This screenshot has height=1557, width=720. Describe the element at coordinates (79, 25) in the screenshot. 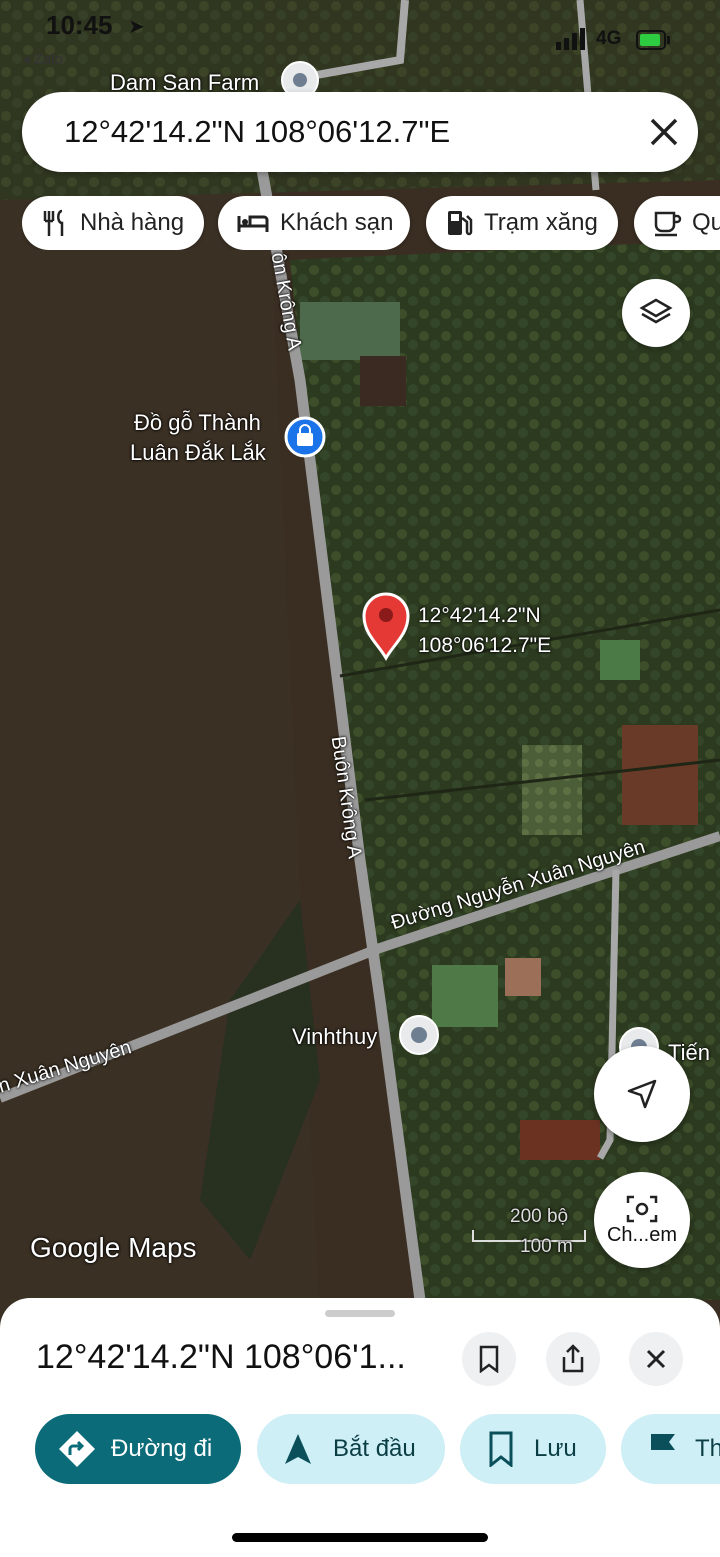

I see `status-time: 10:45` at that location.